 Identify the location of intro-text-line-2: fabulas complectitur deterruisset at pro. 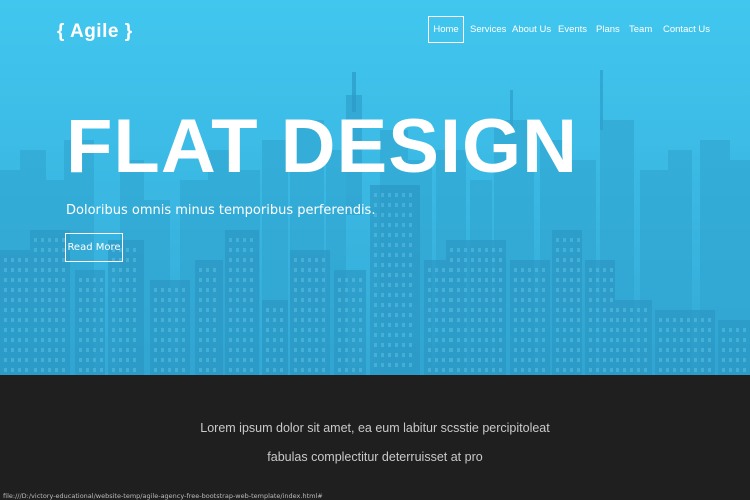
(375, 457).